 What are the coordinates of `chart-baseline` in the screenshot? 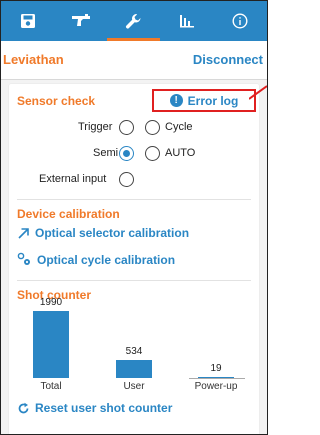 It's located at (217, 378).